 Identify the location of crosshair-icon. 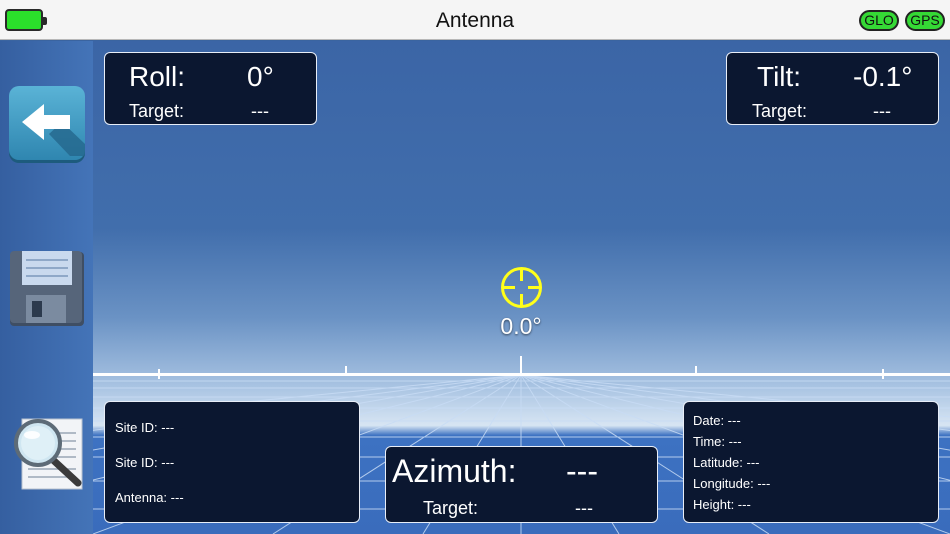
(521, 287).